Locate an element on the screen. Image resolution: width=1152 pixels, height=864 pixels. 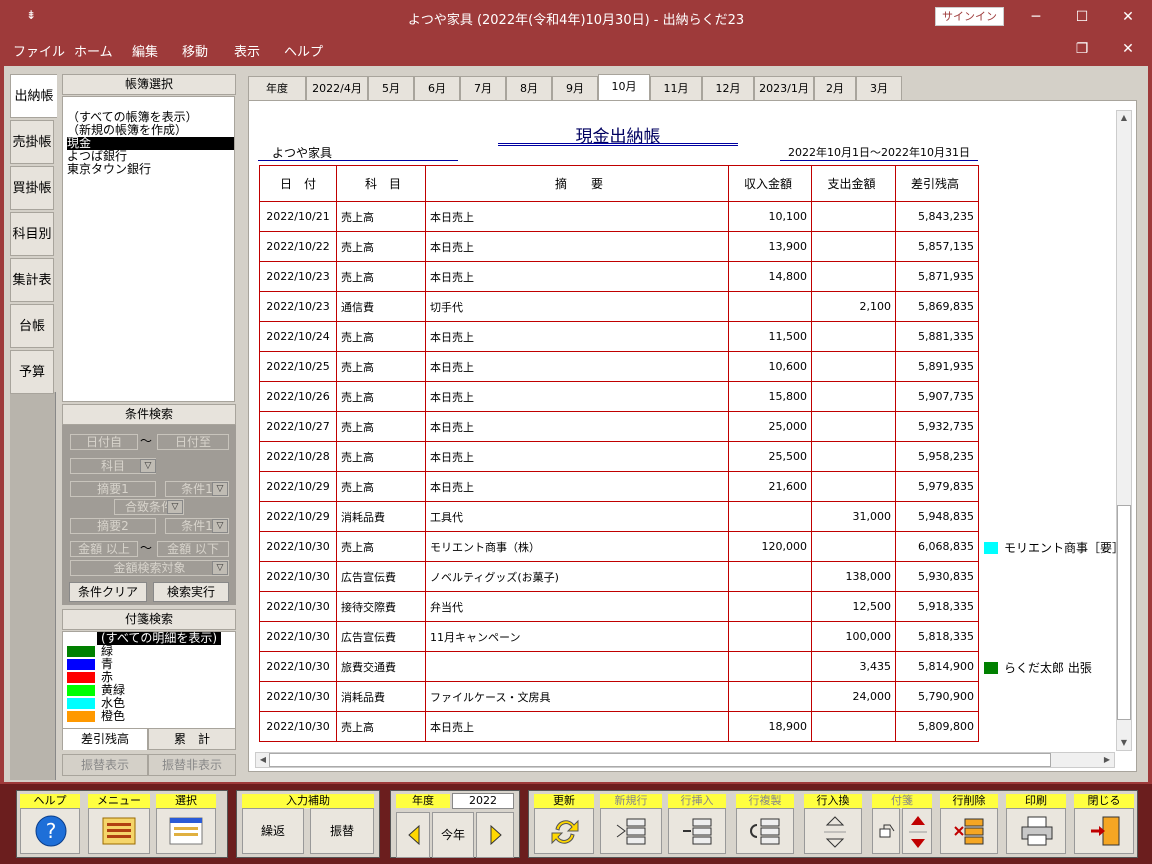
cell-balance: 5,948,835 is located at coordinates (937, 516).